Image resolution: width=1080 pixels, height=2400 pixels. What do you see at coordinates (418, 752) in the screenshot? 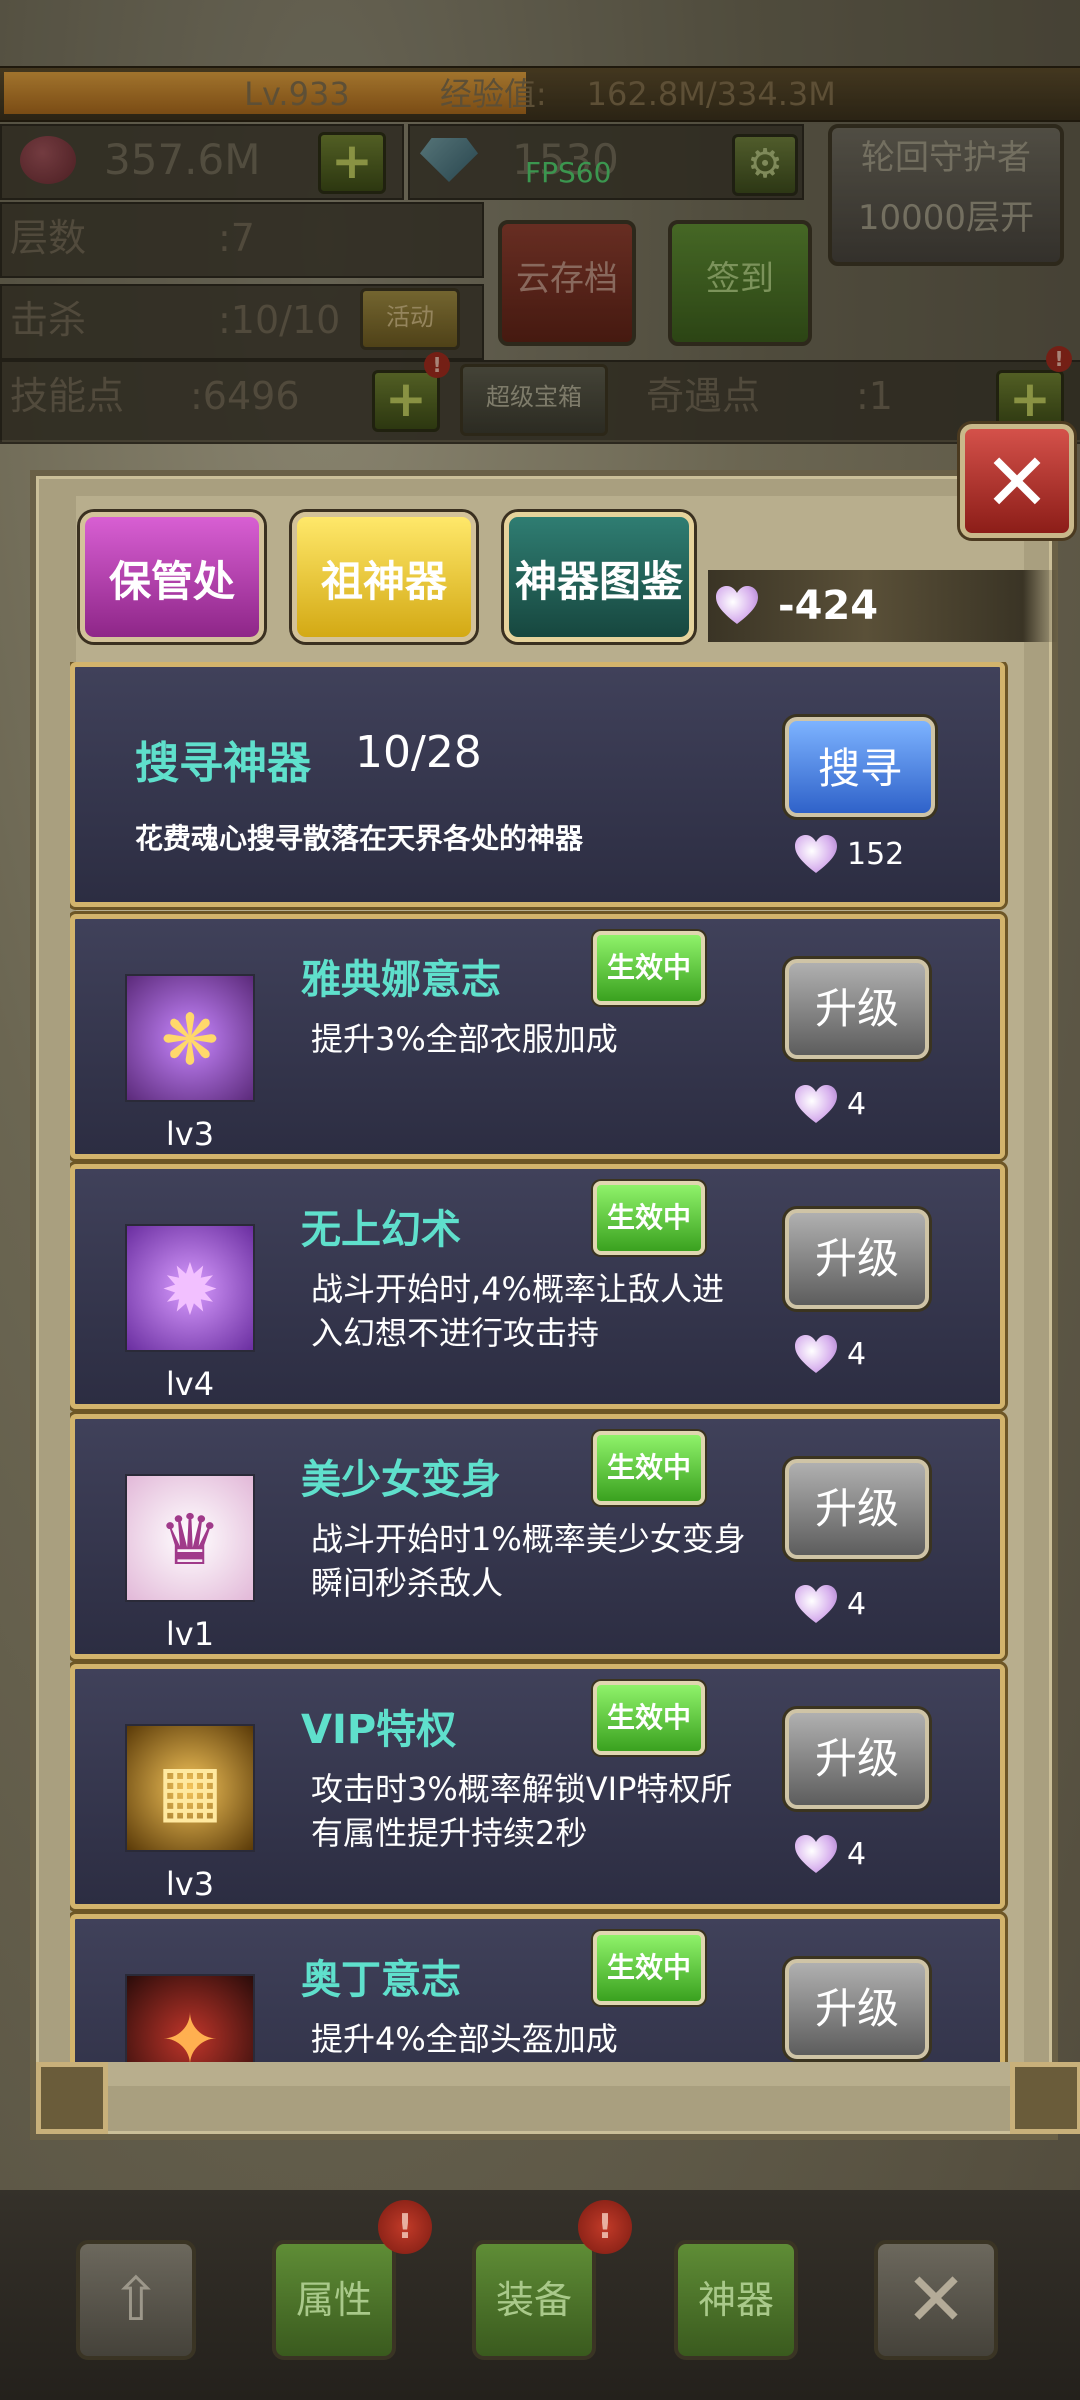
I see `search-count: 10/28` at bounding box center [418, 752].